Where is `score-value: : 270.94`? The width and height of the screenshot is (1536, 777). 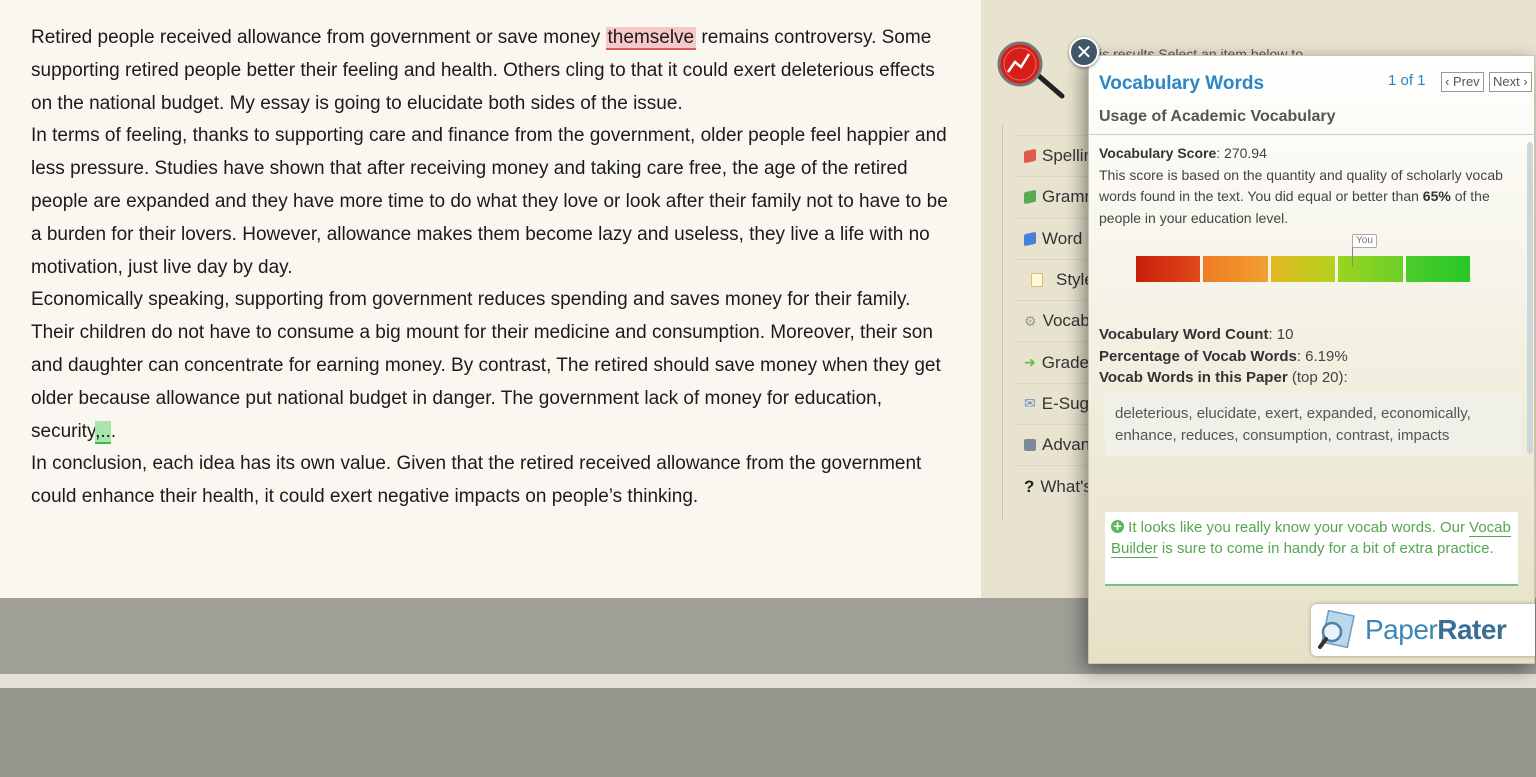 score-value: : 270.94 is located at coordinates (1241, 153).